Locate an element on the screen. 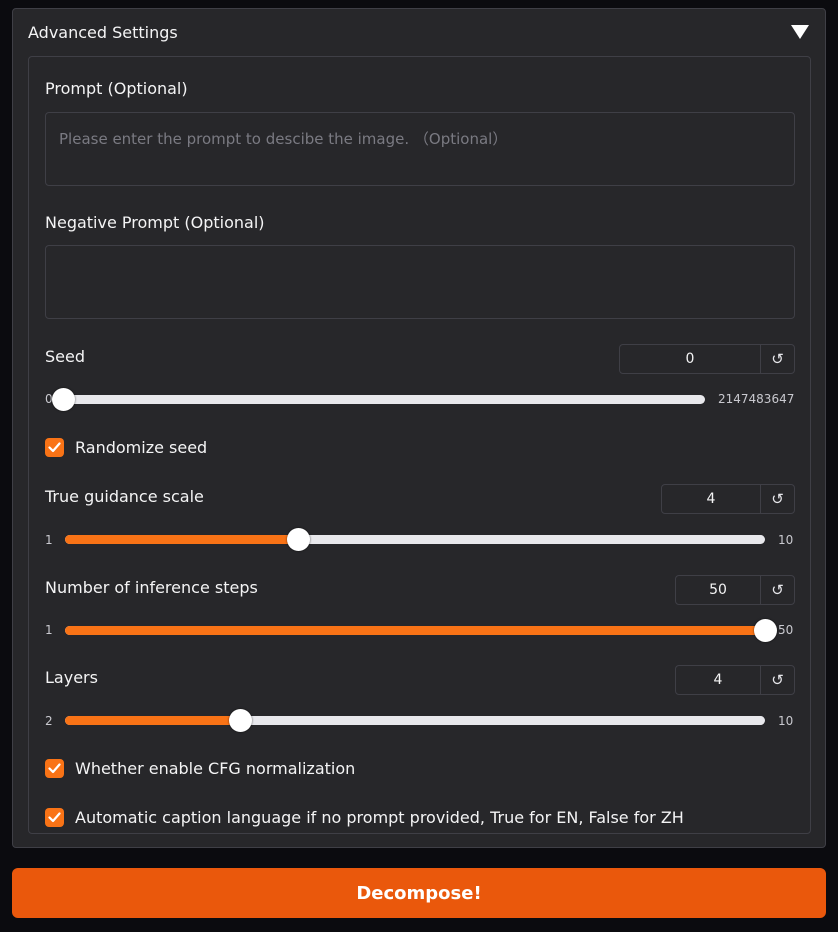 The height and width of the screenshot is (932, 838). steps-label: Number of inference steps is located at coordinates (151, 587).